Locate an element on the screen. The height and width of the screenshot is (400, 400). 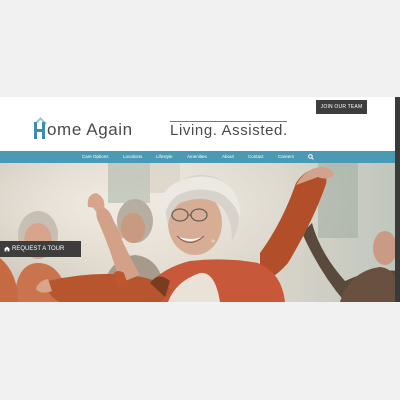
nav-item-lifestyle: Lifestyle is located at coordinates (164, 157).